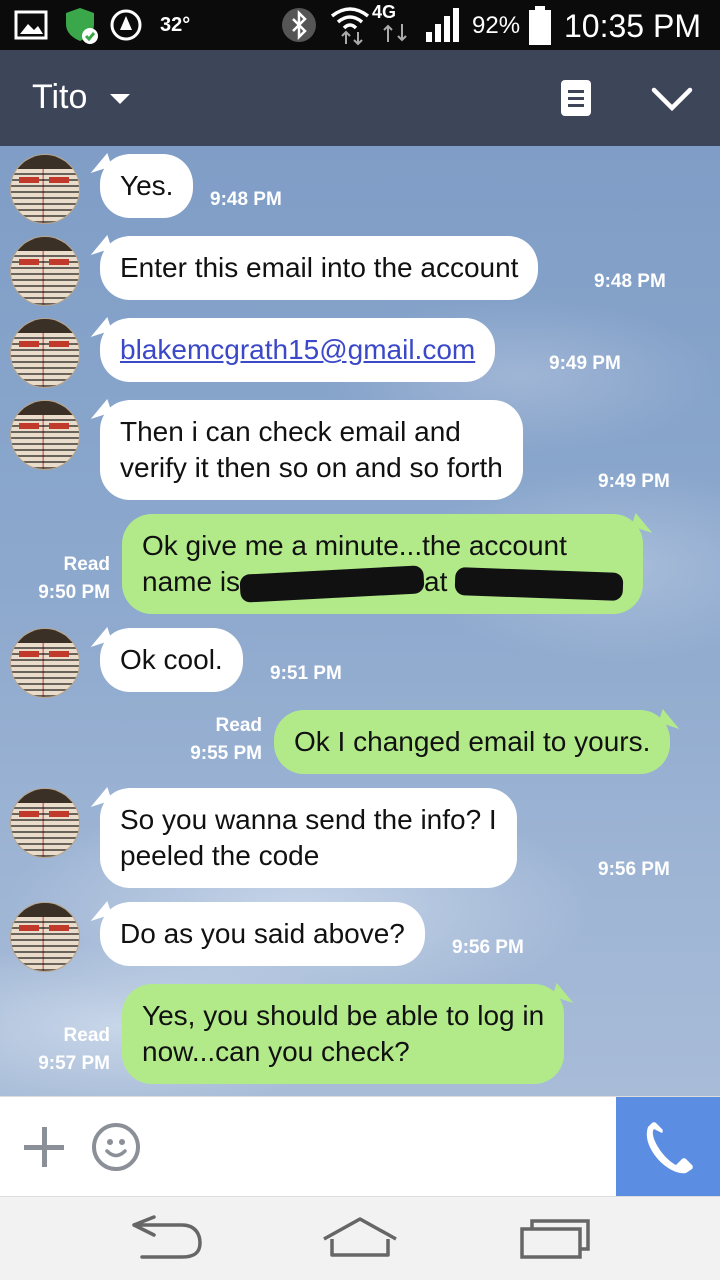 The height and width of the screenshot is (1280, 720). I want to click on clock: 10:35 PM, so click(632, 26).